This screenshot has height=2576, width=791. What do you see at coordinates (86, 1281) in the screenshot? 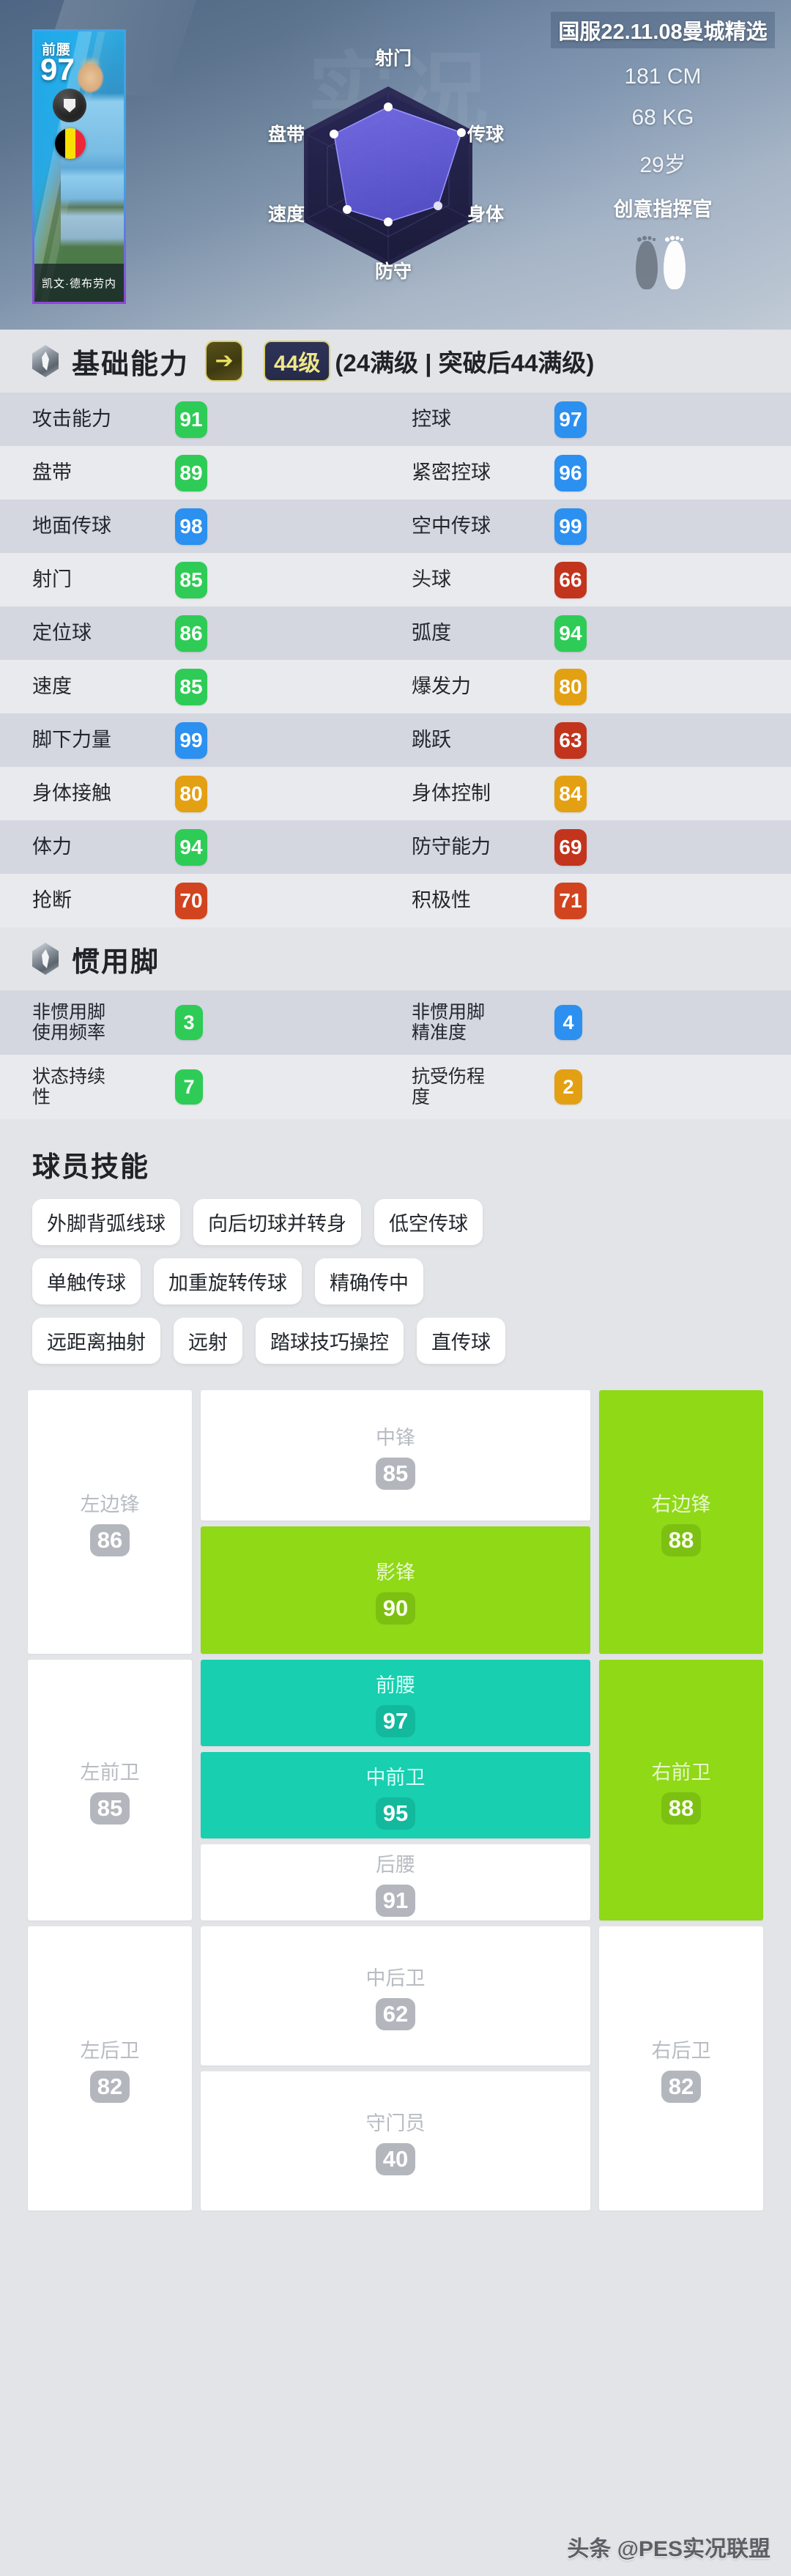
I see `skill-chip: 单触传球` at bounding box center [86, 1281].